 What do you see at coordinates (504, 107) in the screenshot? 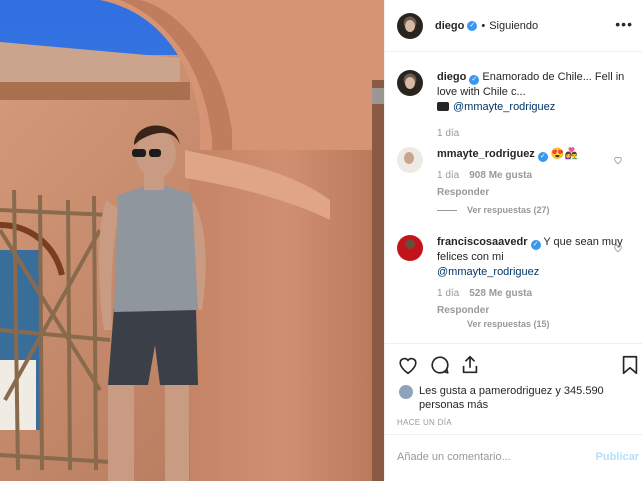
I see `tagged-user-link: @mmayte_rodriguez` at bounding box center [504, 107].